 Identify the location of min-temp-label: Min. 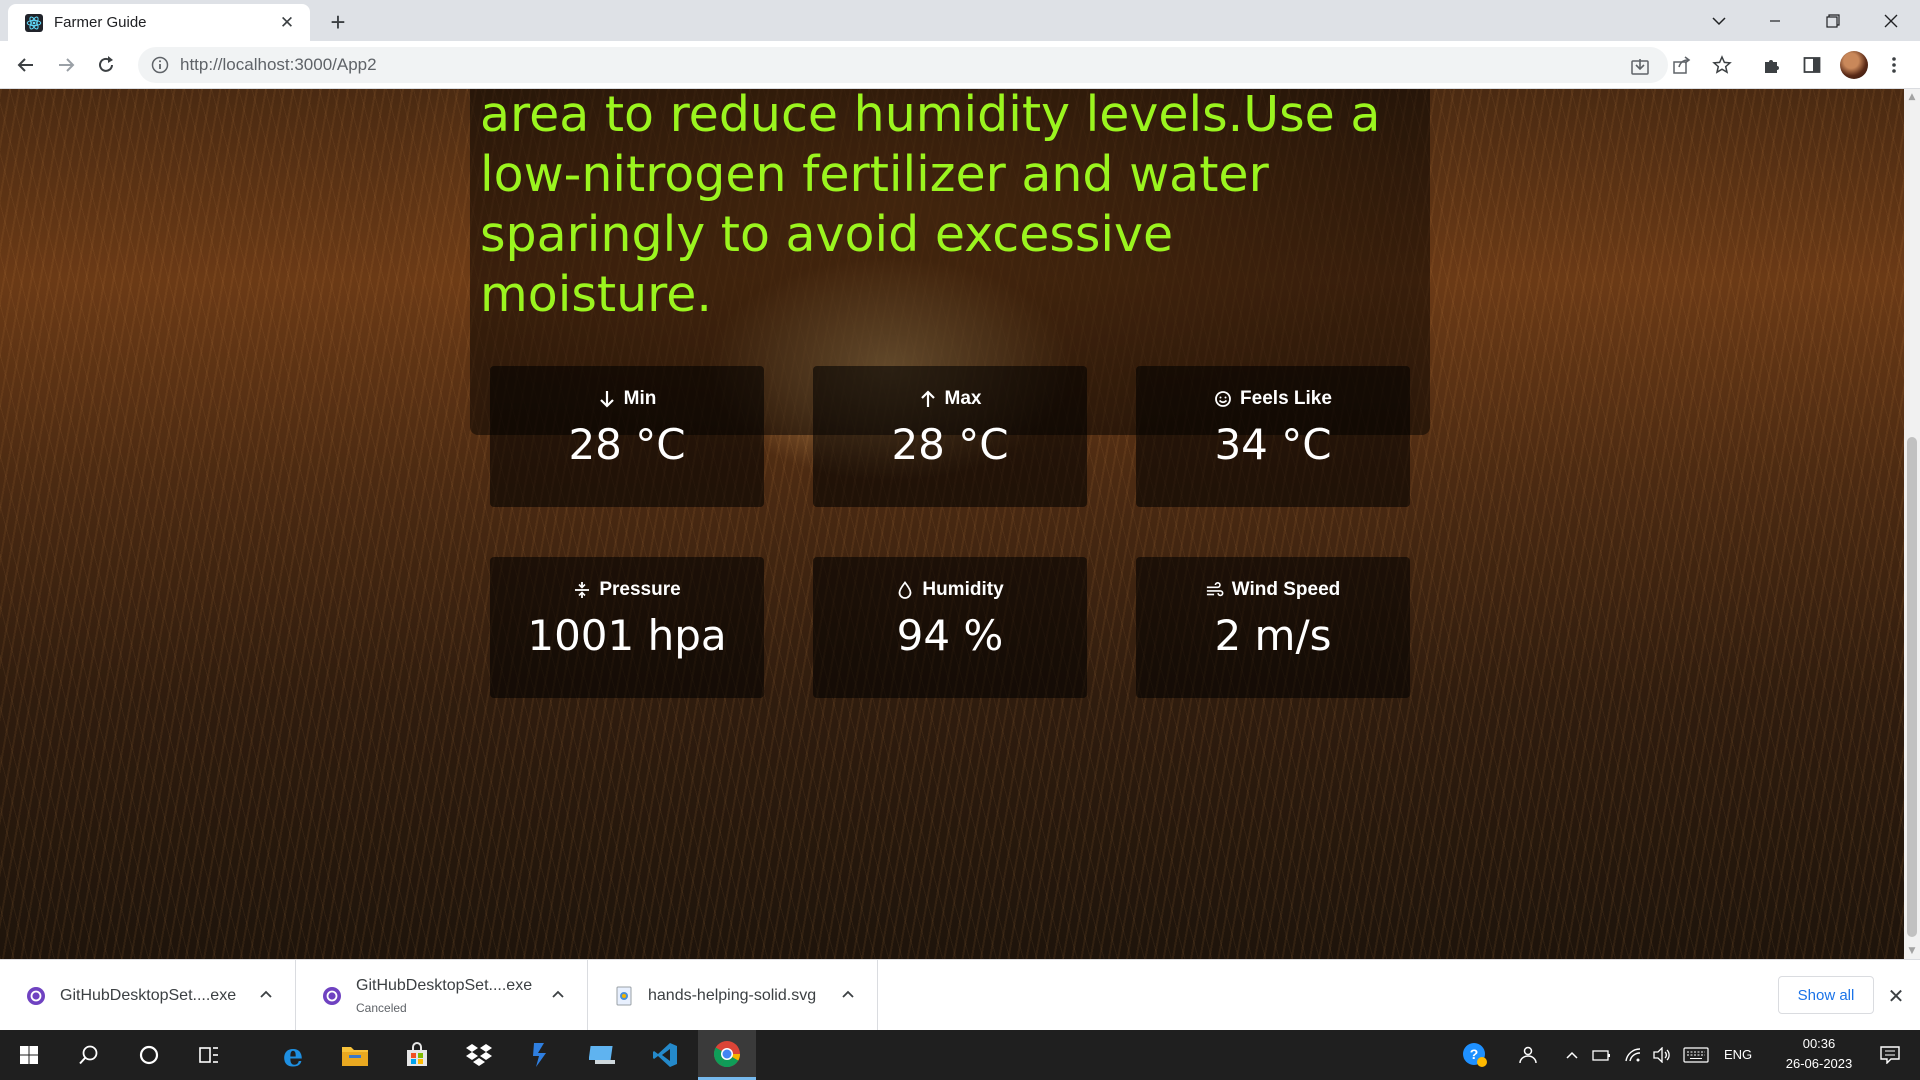
(640, 398).